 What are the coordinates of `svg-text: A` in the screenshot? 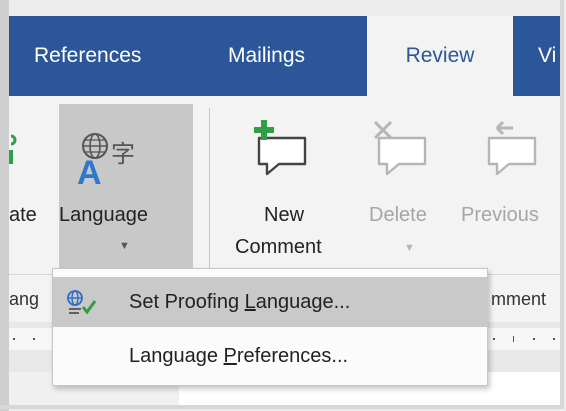 It's located at (89, 170).